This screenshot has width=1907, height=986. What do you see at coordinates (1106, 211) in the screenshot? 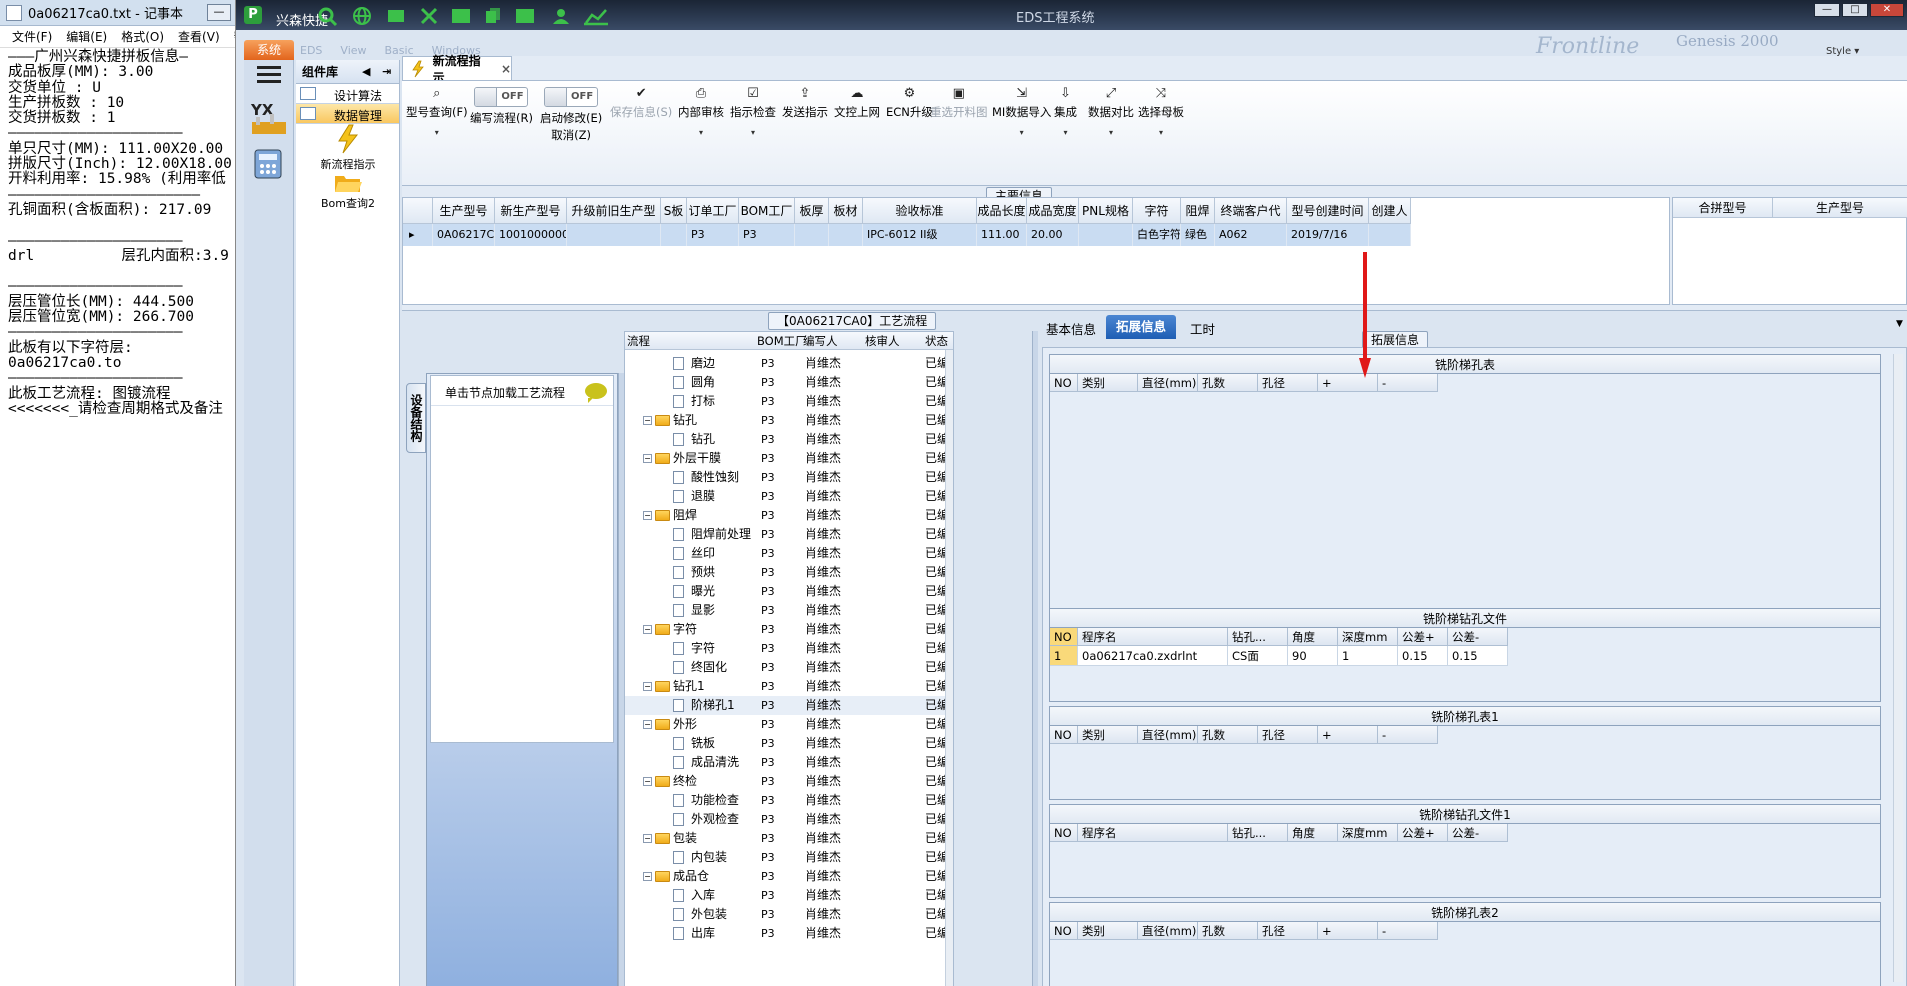
I see `column-header: PNL规格` at bounding box center [1106, 211].